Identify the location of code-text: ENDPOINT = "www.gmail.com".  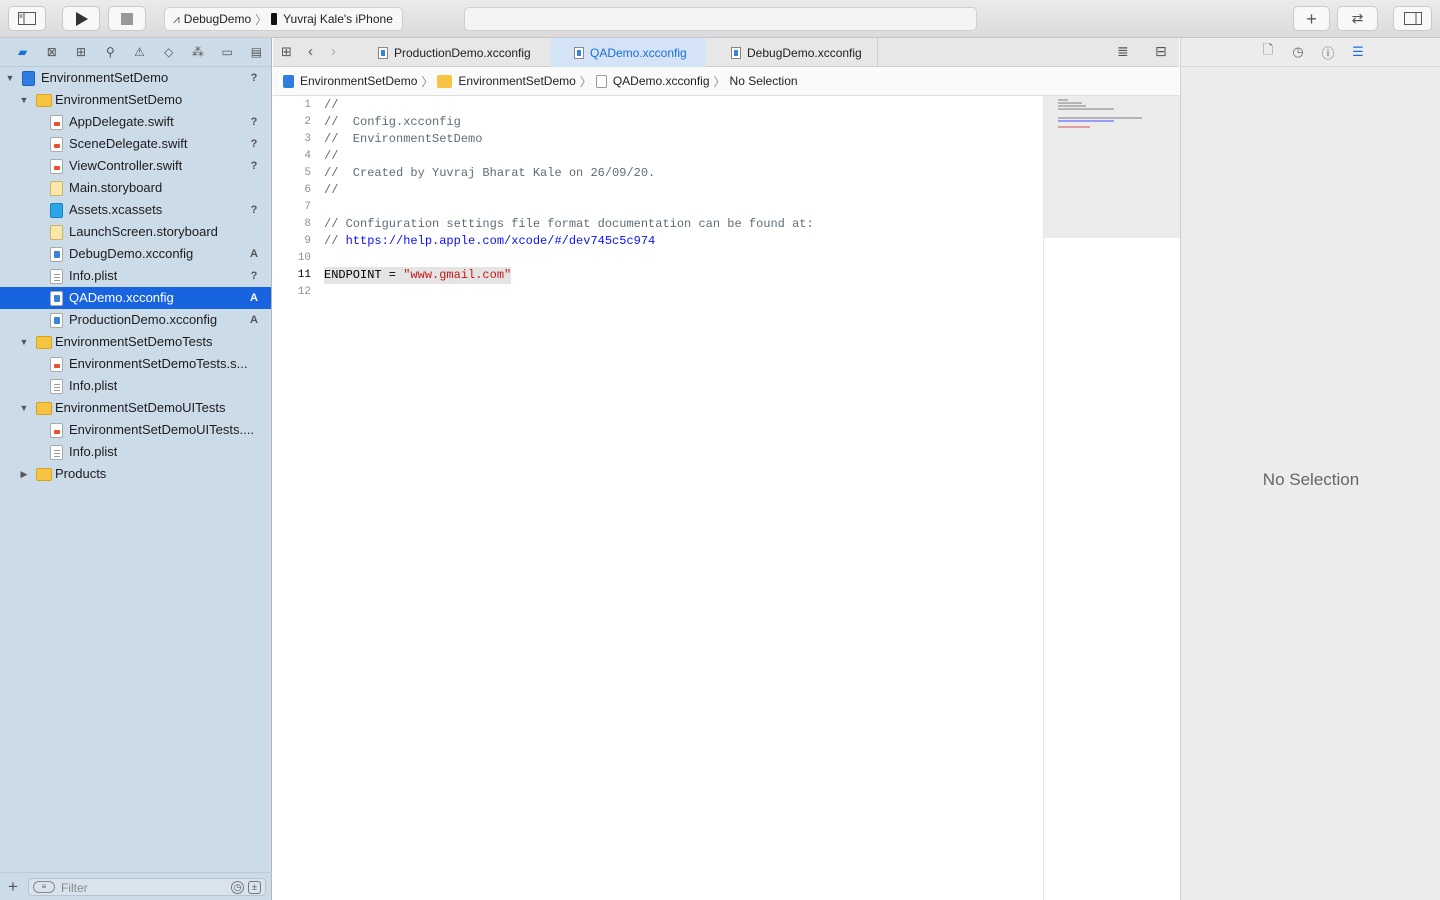
(418, 275).